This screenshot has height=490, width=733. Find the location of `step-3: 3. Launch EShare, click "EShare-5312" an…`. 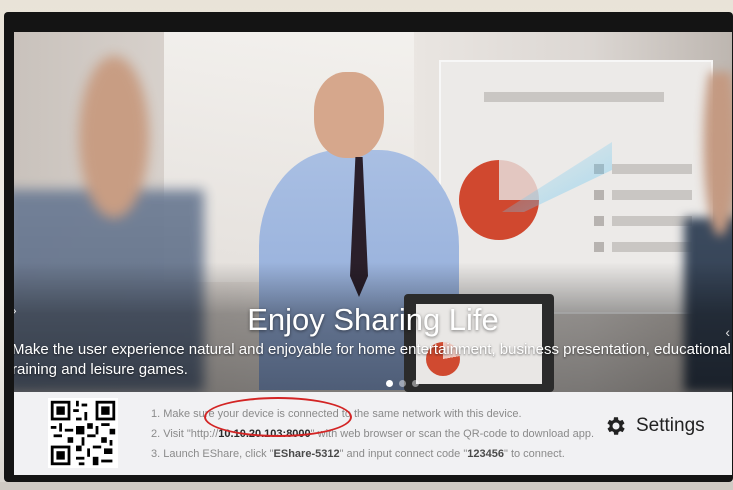

step-3: 3. Launch EShare, click "EShare-5312" an… is located at coordinates (381, 454).